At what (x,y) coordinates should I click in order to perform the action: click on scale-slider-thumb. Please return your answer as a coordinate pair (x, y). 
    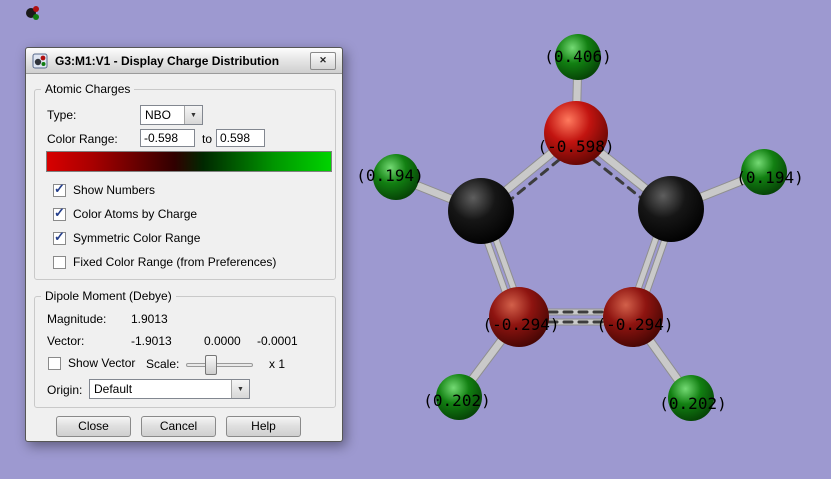
    Looking at the image, I should click on (211, 365).